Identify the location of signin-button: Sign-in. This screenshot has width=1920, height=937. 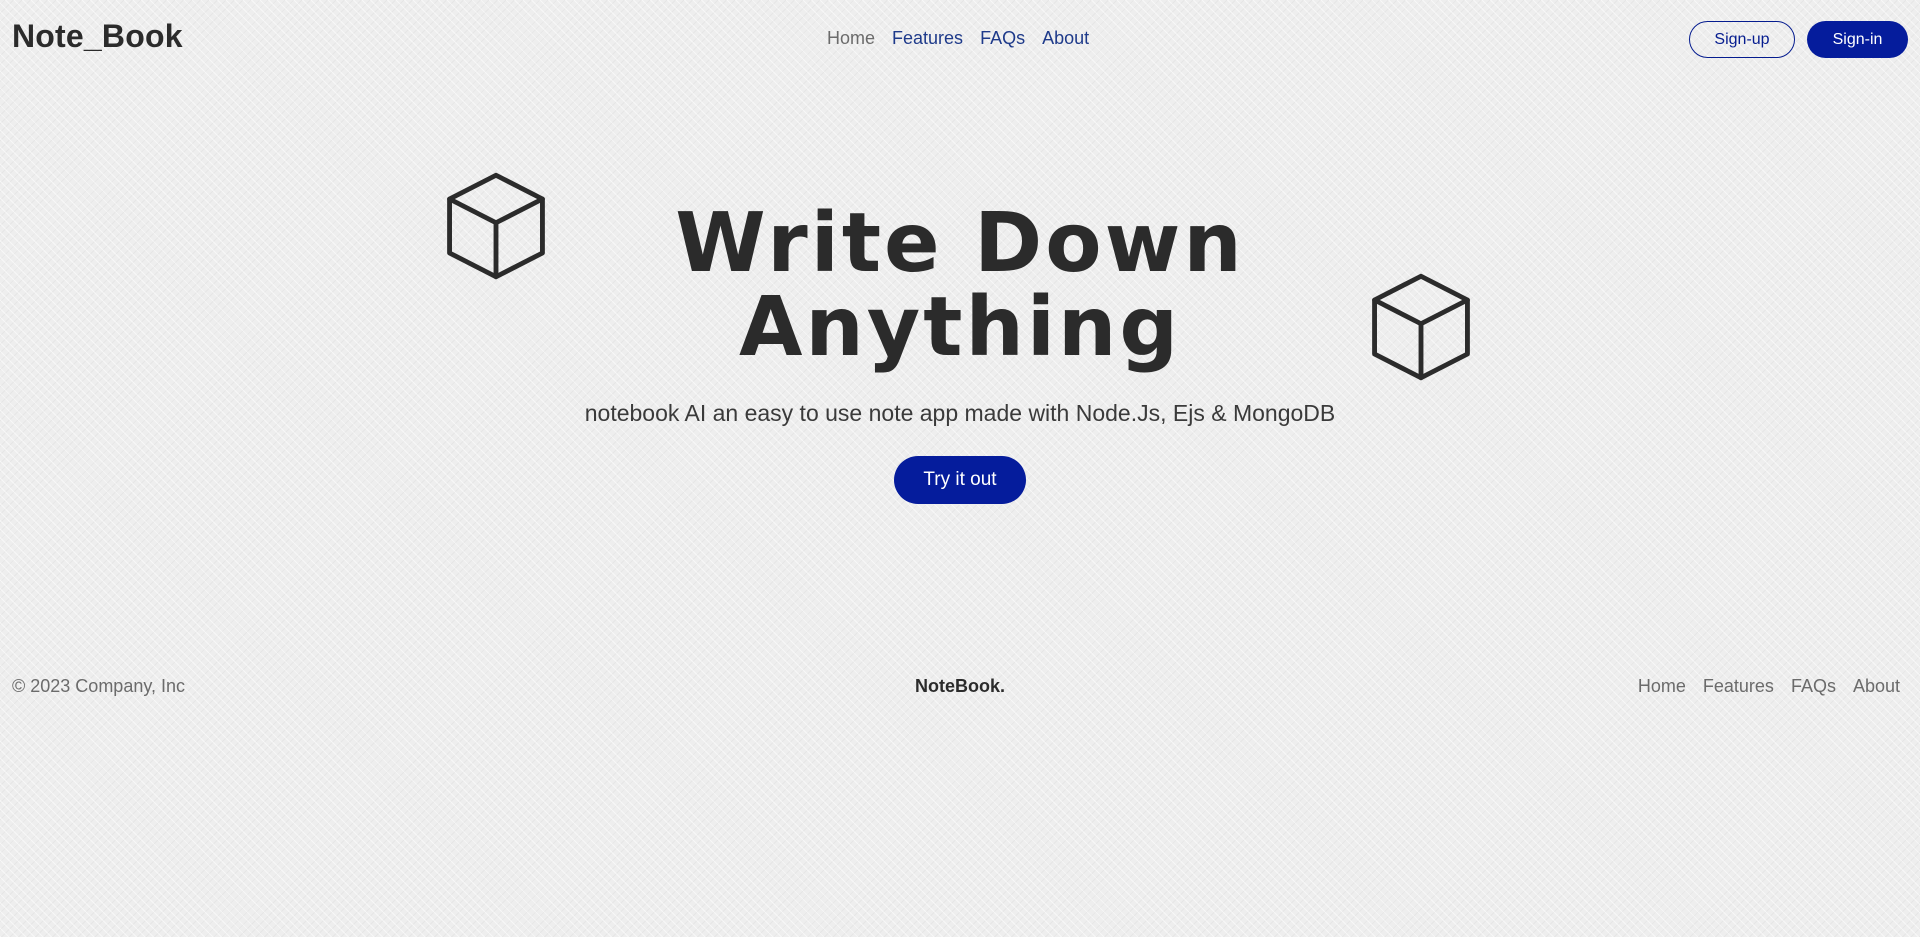
(1857, 39).